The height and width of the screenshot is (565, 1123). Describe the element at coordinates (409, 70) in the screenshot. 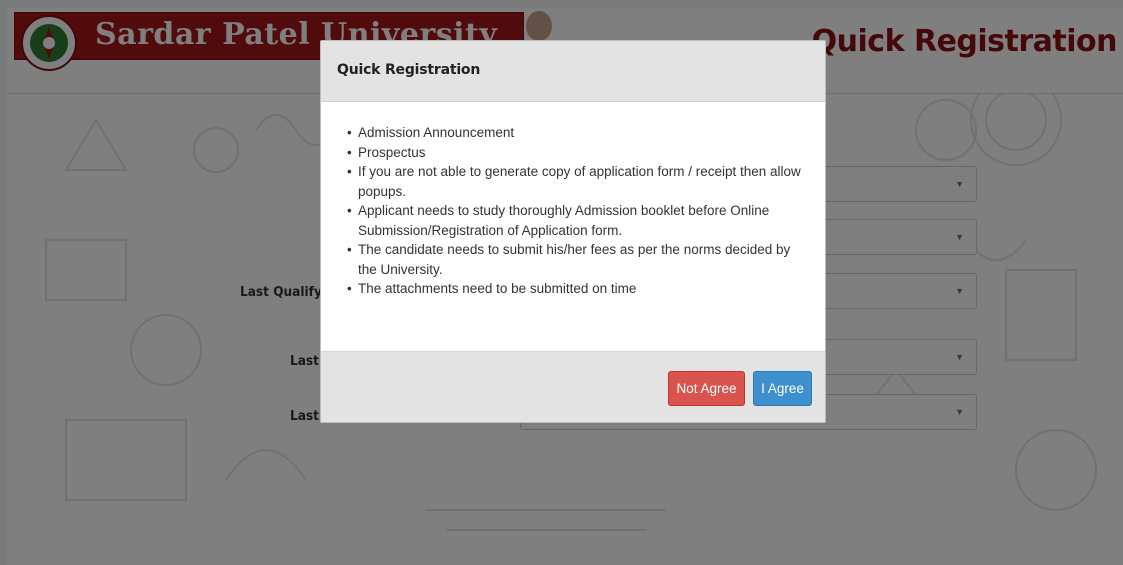

I see `dialog-title: Quick Registration` at that location.